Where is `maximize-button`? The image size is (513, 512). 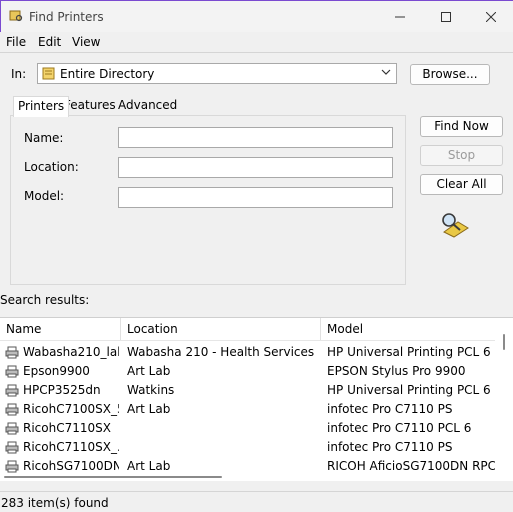
maximize-button is located at coordinates (446, 17).